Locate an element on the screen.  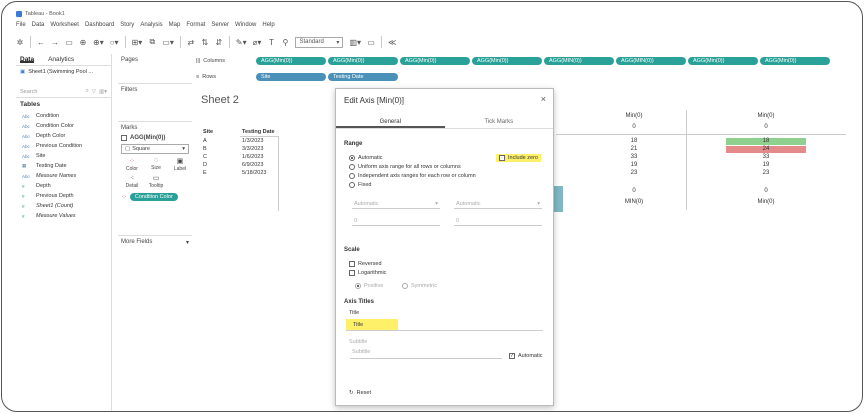
menu-story: Story is located at coordinates (127, 25).